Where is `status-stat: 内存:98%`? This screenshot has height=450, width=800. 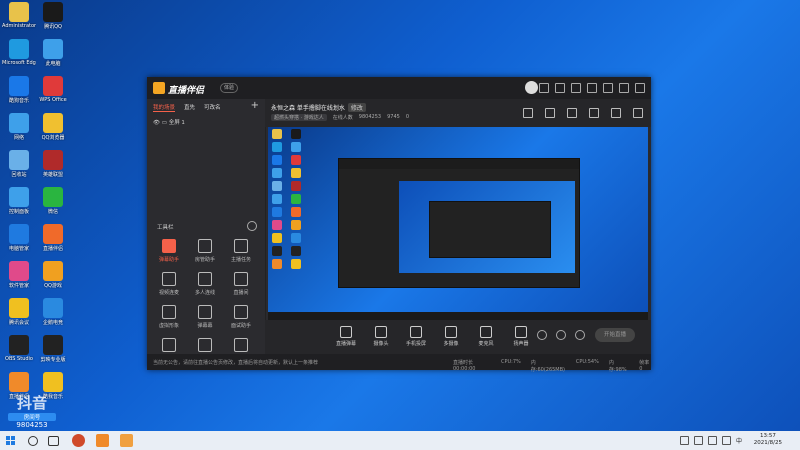 status-stat: 内存:98% is located at coordinates (617, 366).